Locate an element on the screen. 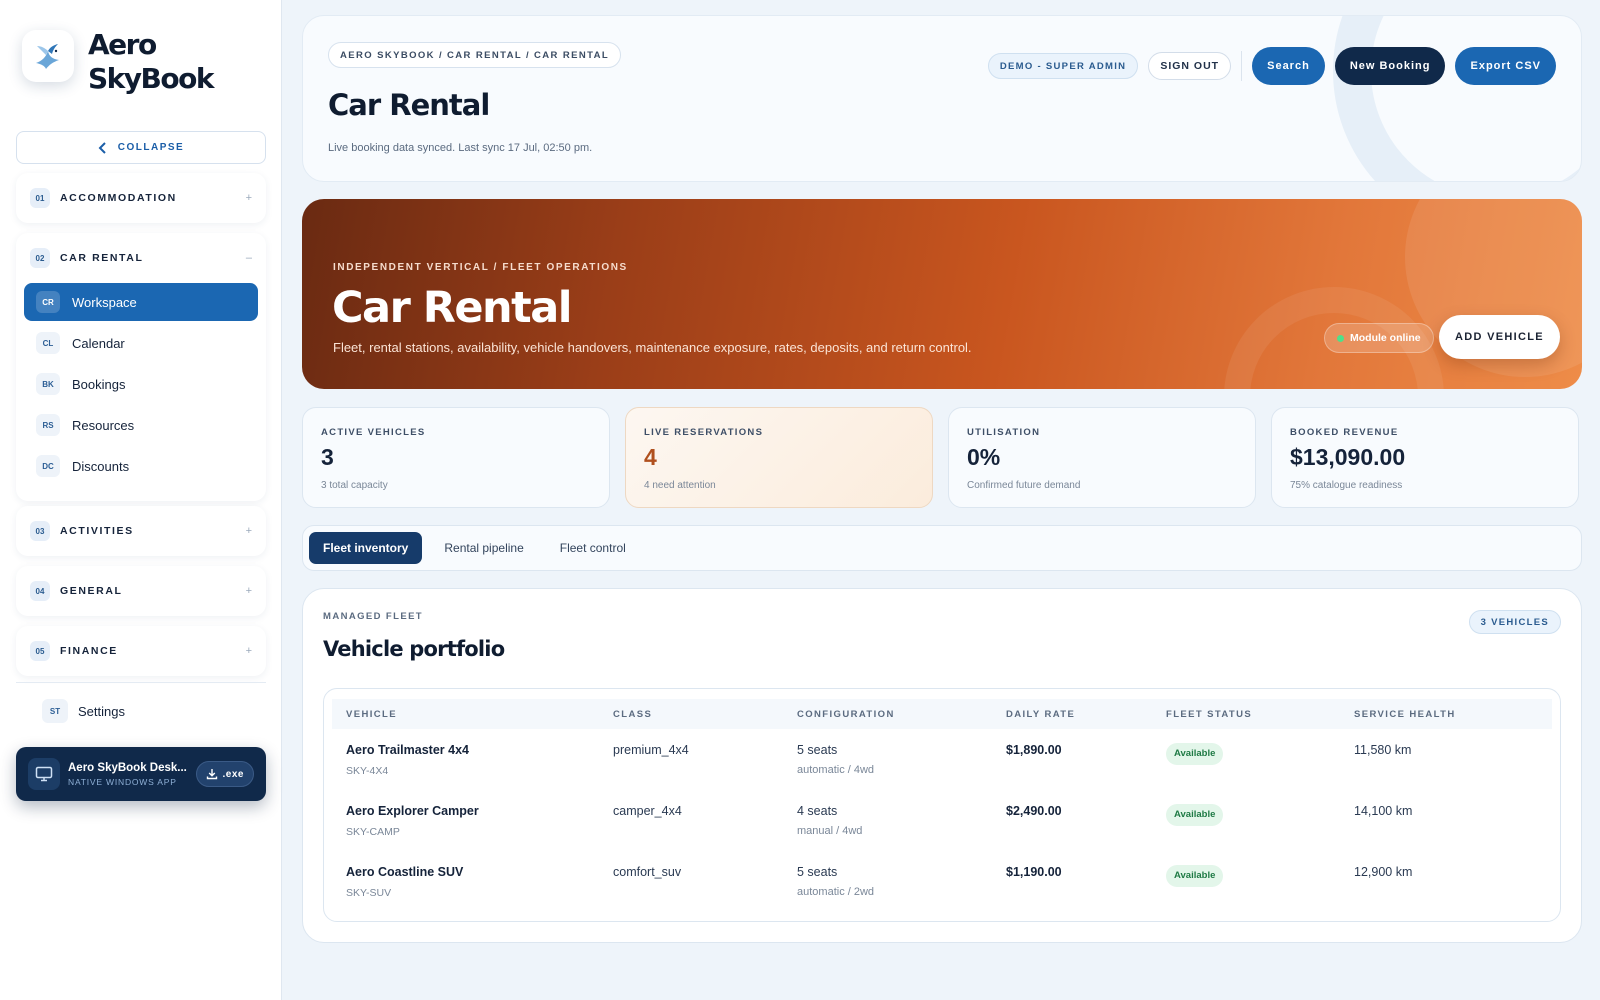  breadcrumb: AERO SKYBOOK / CAR RENTAL / CAR RENTAL is located at coordinates (475, 55).